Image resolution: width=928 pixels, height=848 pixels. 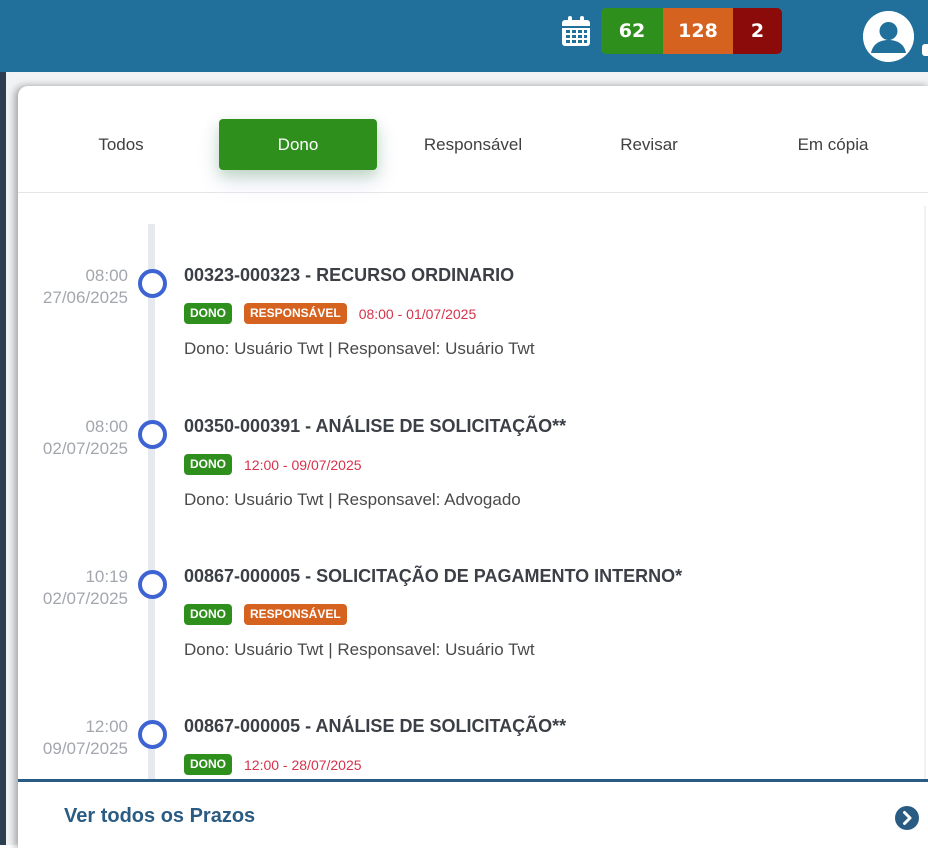 I want to click on calendar-icon, so click(x=576, y=31).